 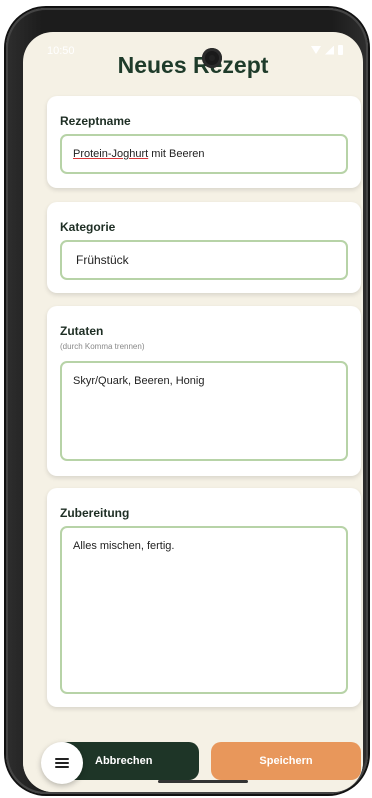 I want to click on home-indicator, so click(x=203, y=781).